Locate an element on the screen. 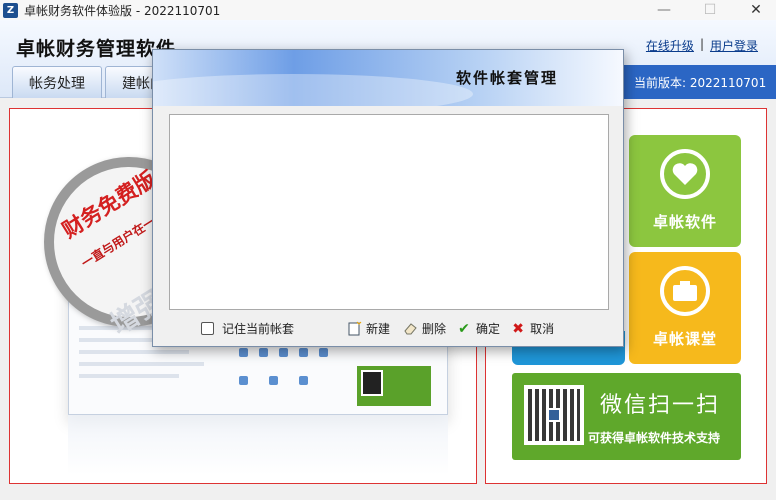 This screenshot has width=776, height=500. wechat-qr-code is located at coordinates (554, 415).